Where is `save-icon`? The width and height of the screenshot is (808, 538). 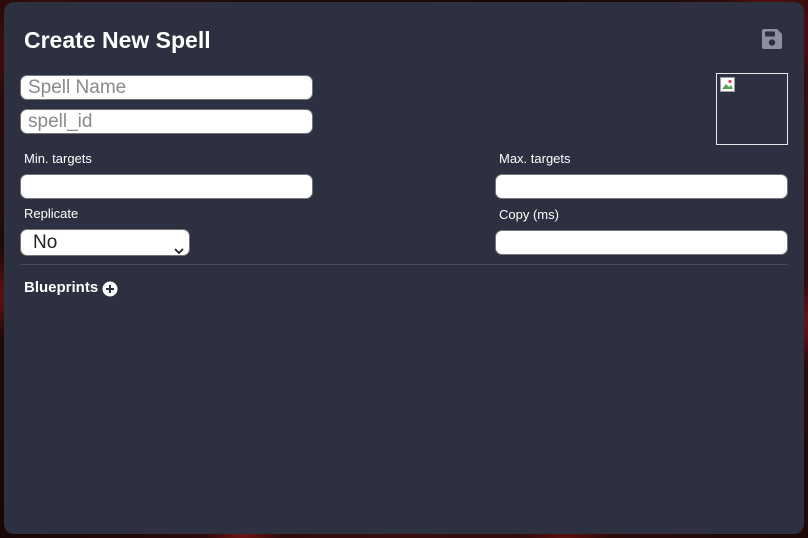
save-icon is located at coordinates (772, 39).